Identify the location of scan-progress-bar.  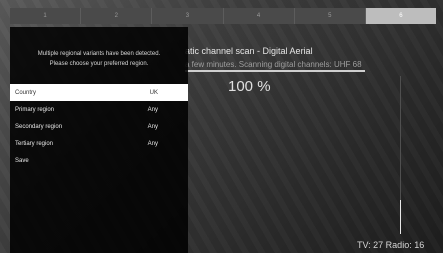
(275, 71).